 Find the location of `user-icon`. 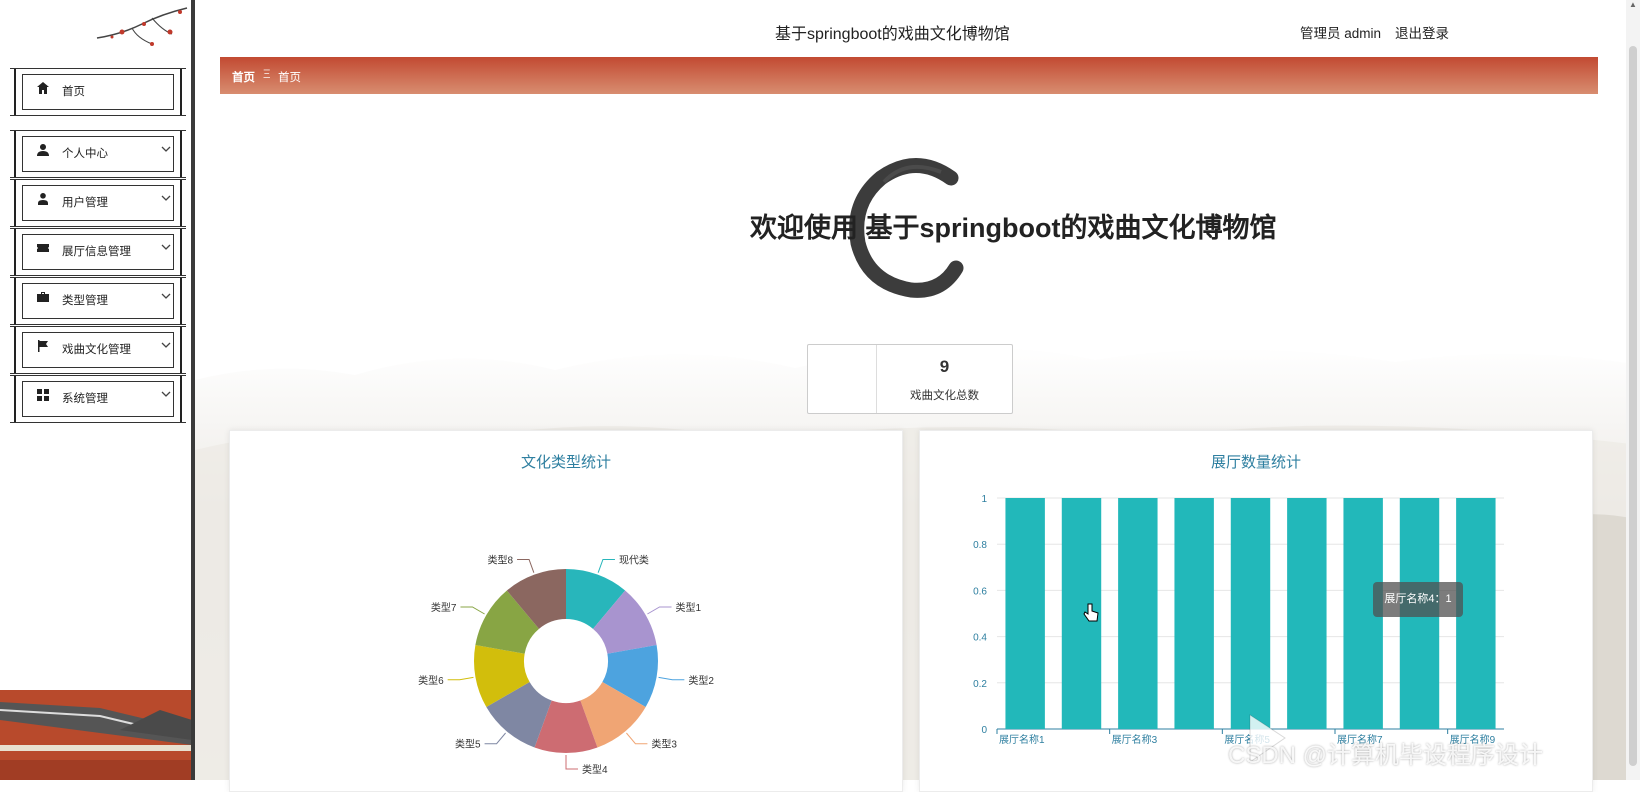

user-icon is located at coordinates (43, 199).